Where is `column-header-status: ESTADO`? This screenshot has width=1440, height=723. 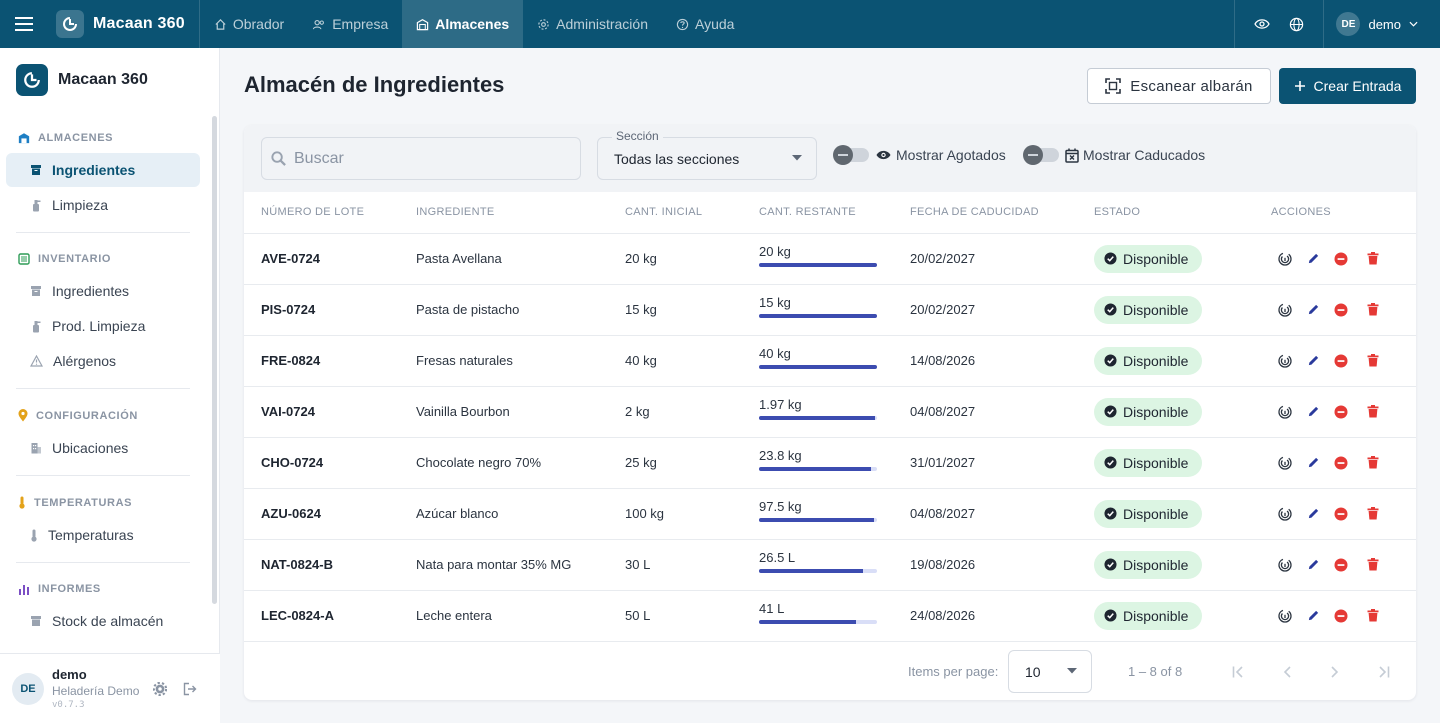
column-header-status: ESTADO is located at coordinates (1165, 213).